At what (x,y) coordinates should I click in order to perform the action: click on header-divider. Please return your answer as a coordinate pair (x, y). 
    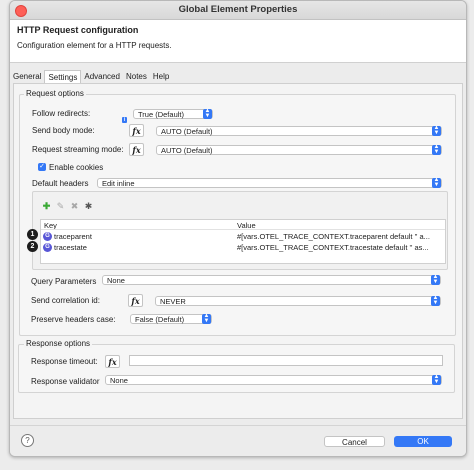
    Looking at the image, I should click on (243, 229).